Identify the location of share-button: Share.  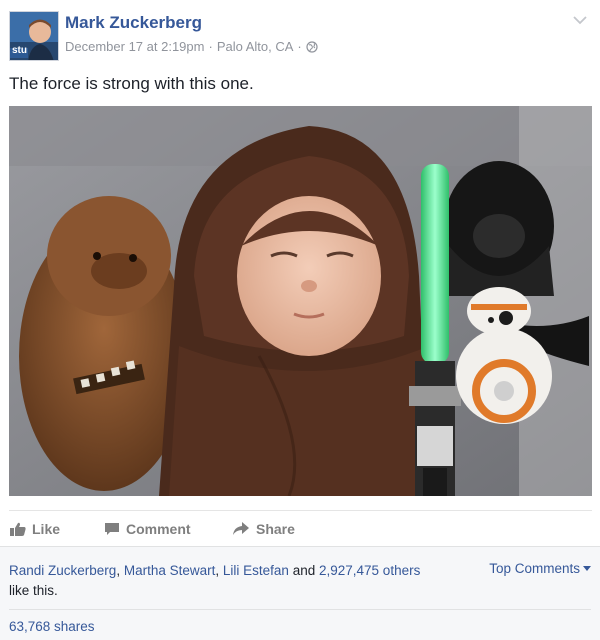
(263, 529).